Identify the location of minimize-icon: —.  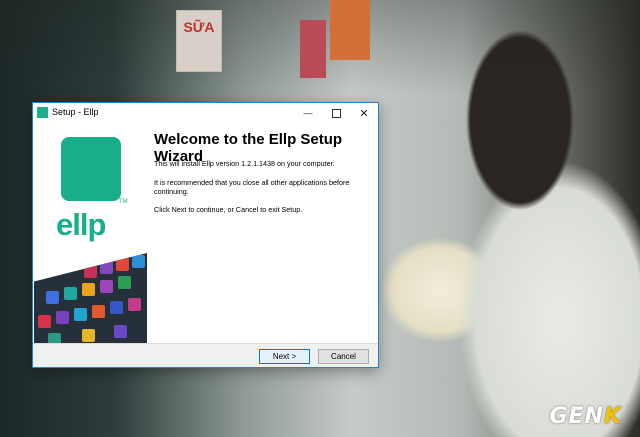
(308, 113).